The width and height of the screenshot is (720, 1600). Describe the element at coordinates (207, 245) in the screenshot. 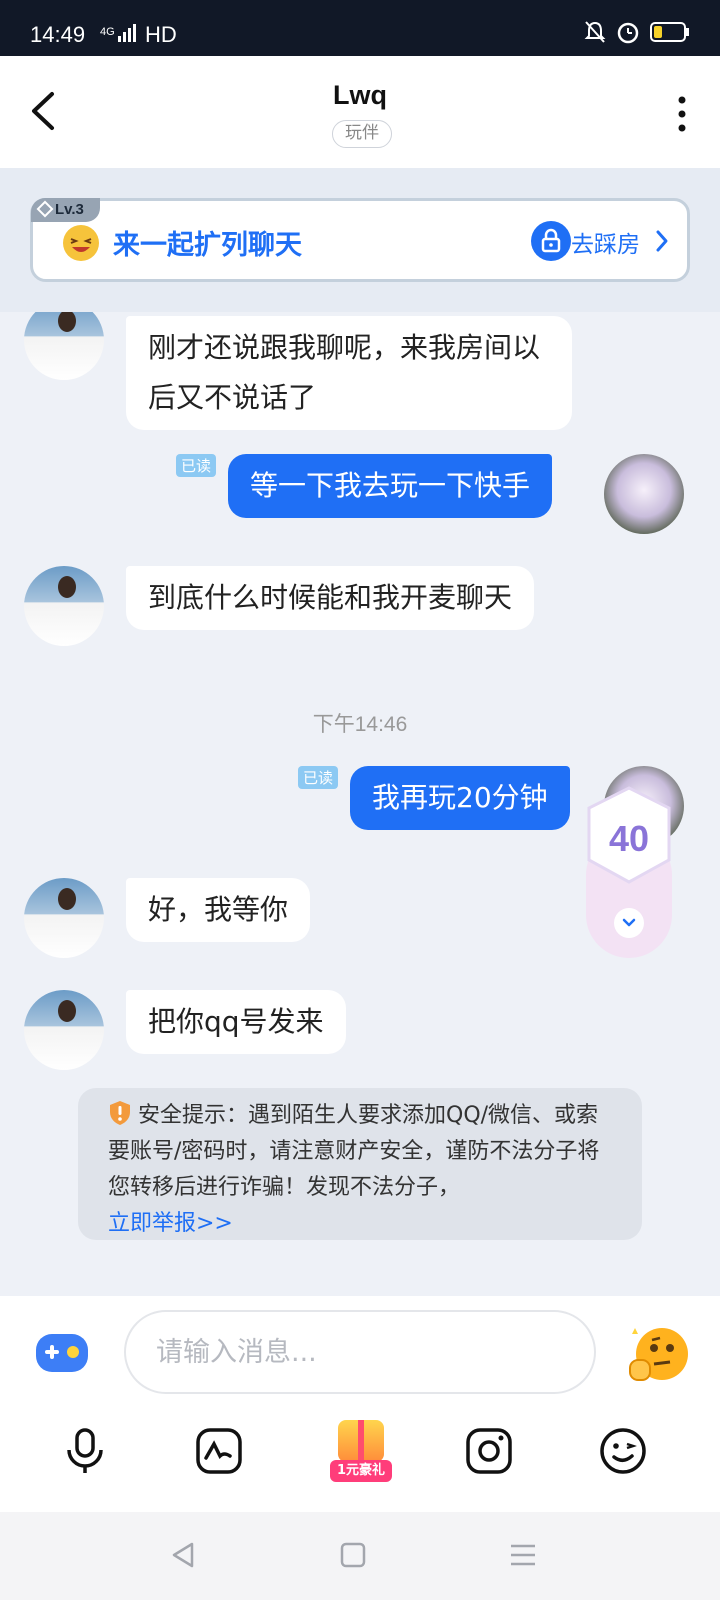

I see `room-banner-text: 来一起扩列聊天` at that location.